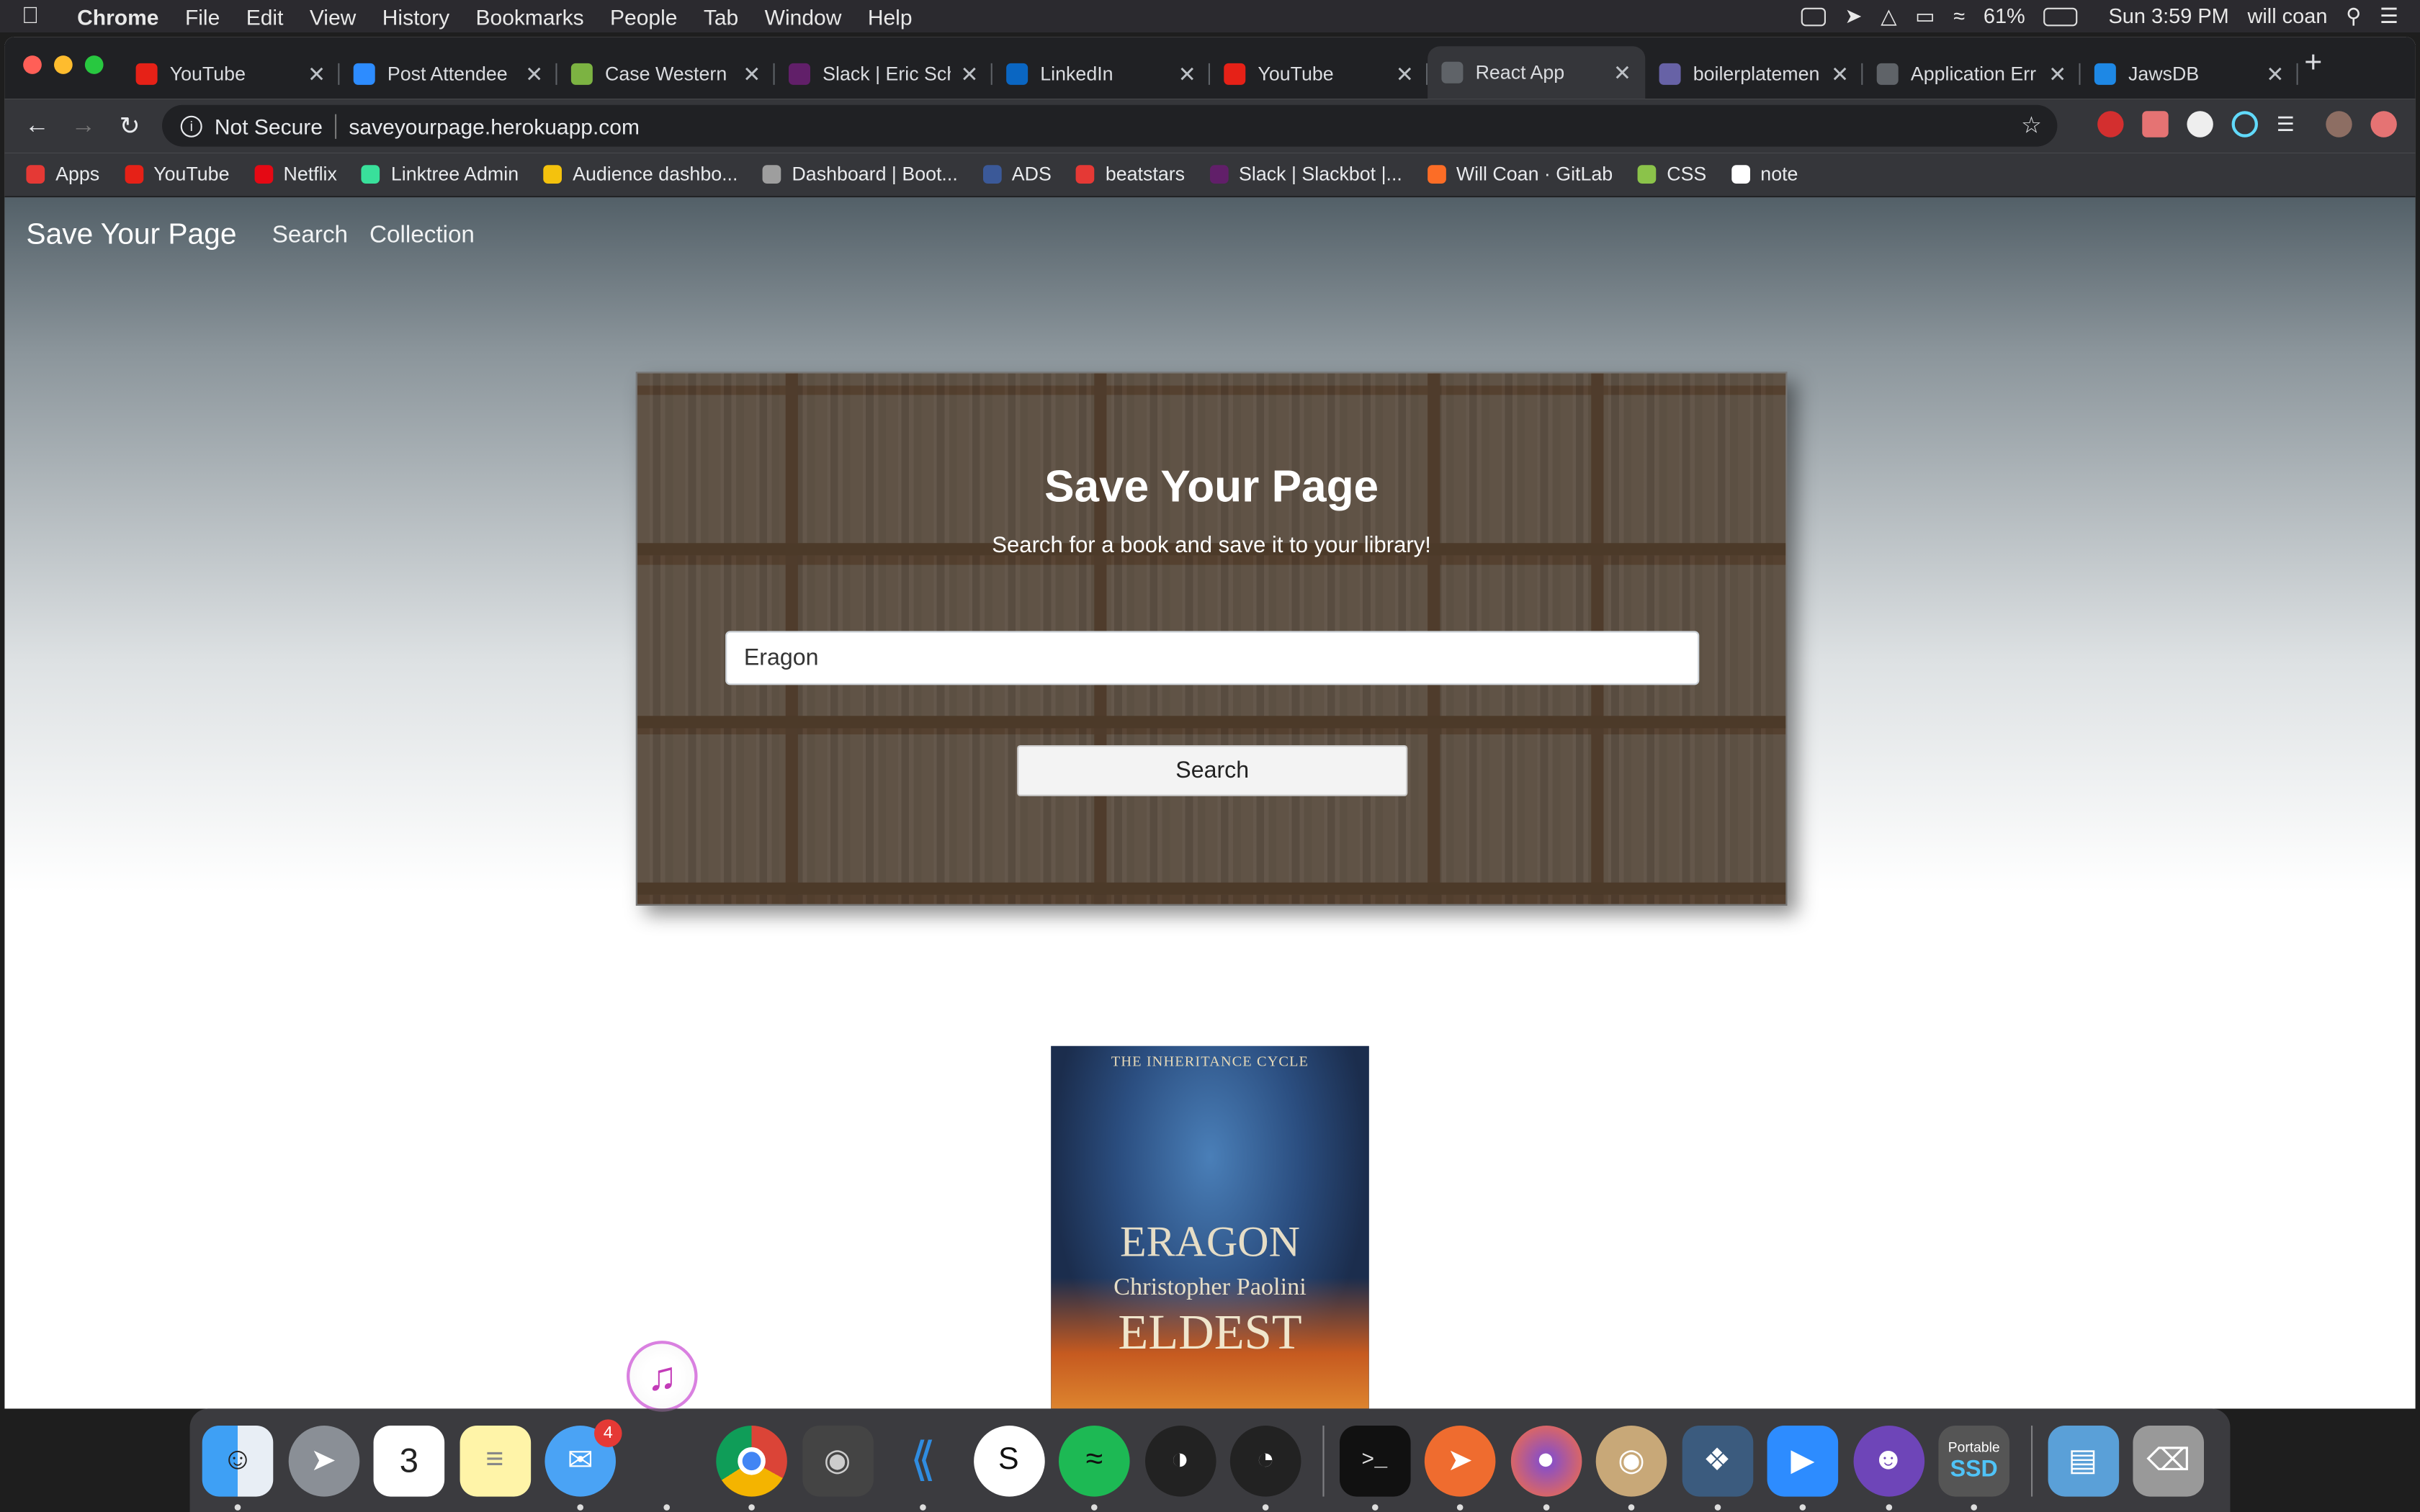 This screenshot has height=1512, width=2420. What do you see at coordinates (1853, 16) in the screenshot?
I see `shortcut-icon: ➤` at bounding box center [1853, 16].